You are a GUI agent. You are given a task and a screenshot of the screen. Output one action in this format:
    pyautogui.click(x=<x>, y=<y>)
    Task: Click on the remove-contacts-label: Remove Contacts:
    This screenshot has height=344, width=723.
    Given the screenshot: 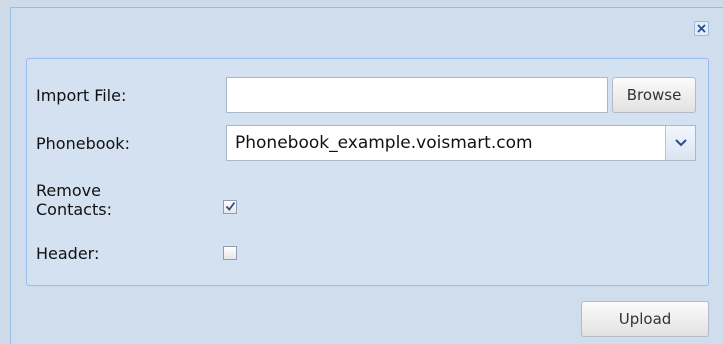 What is the action you would take?
    pyautogui.click(x=74, y=200)
    